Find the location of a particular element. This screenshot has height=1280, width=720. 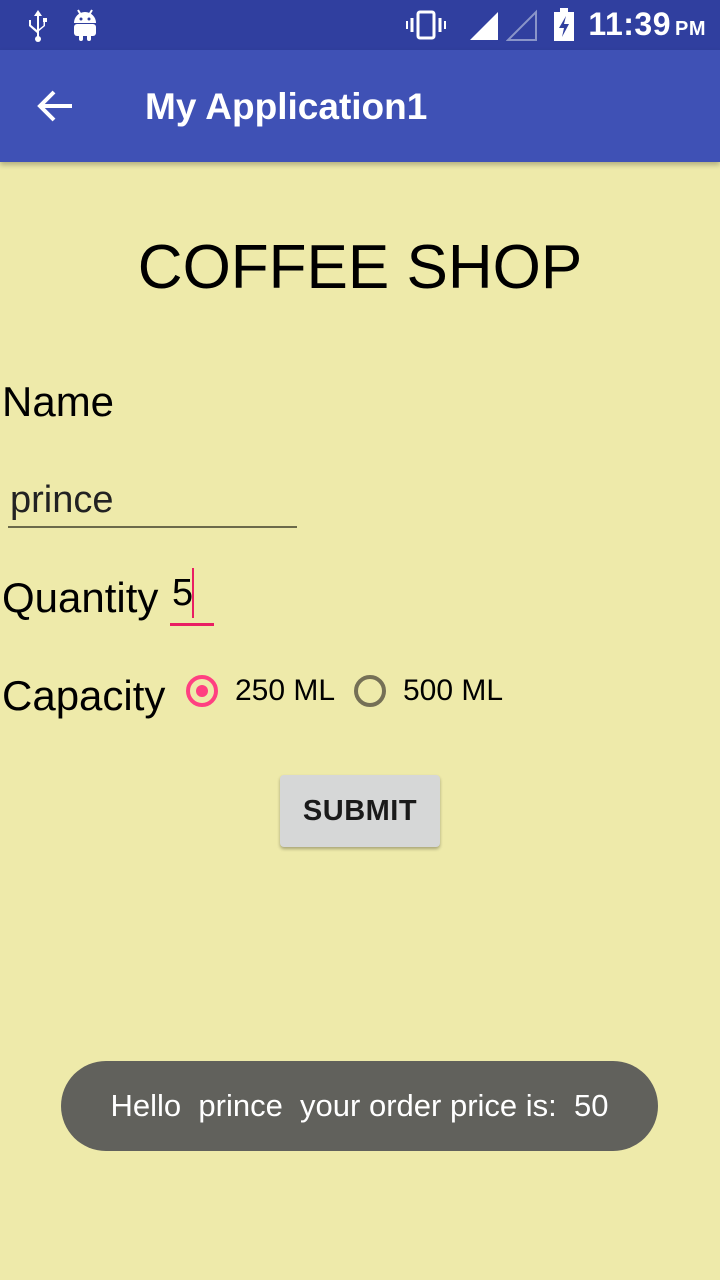

signal-weak-icon is located at coordinates (521, 25).